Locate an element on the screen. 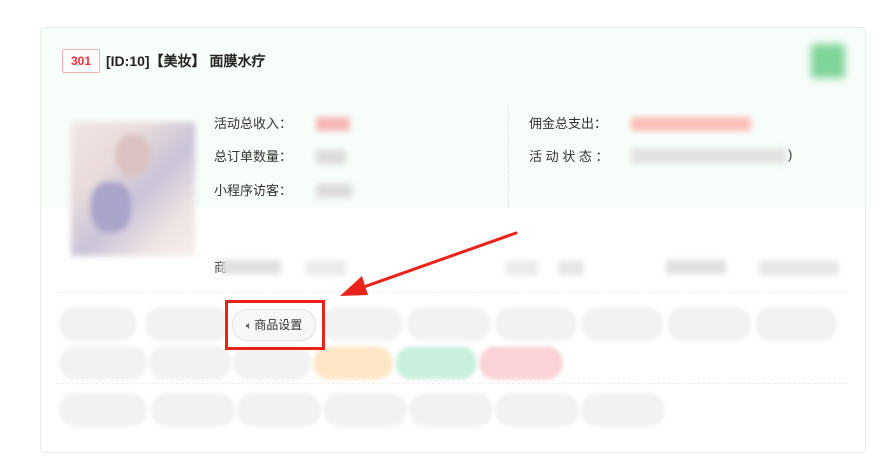  id-badge: 301 is located at coordinates (81, 61).